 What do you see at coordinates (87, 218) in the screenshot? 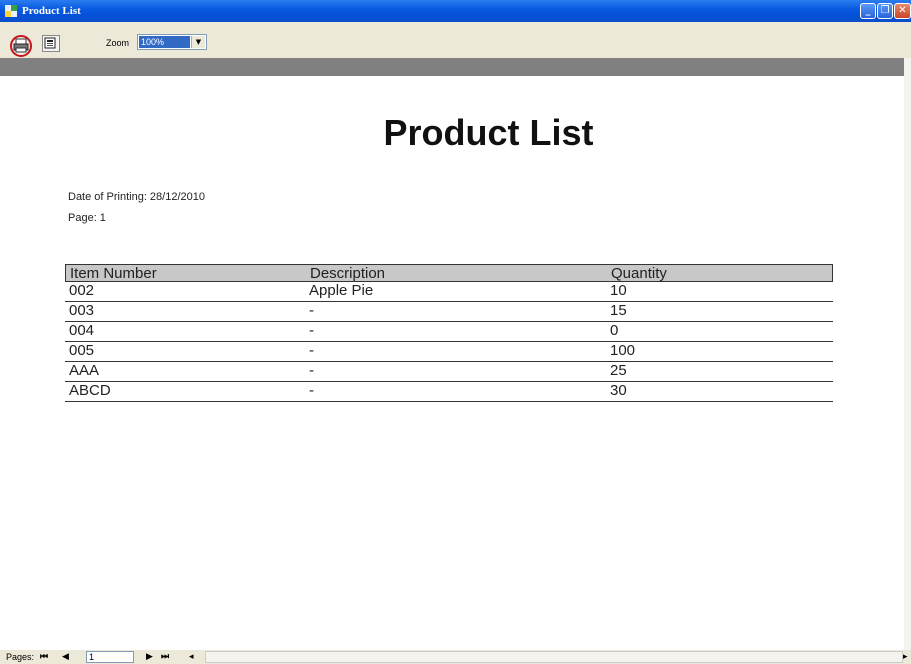
I see `page-number: Page: 1` at bounding box center [87, 218].